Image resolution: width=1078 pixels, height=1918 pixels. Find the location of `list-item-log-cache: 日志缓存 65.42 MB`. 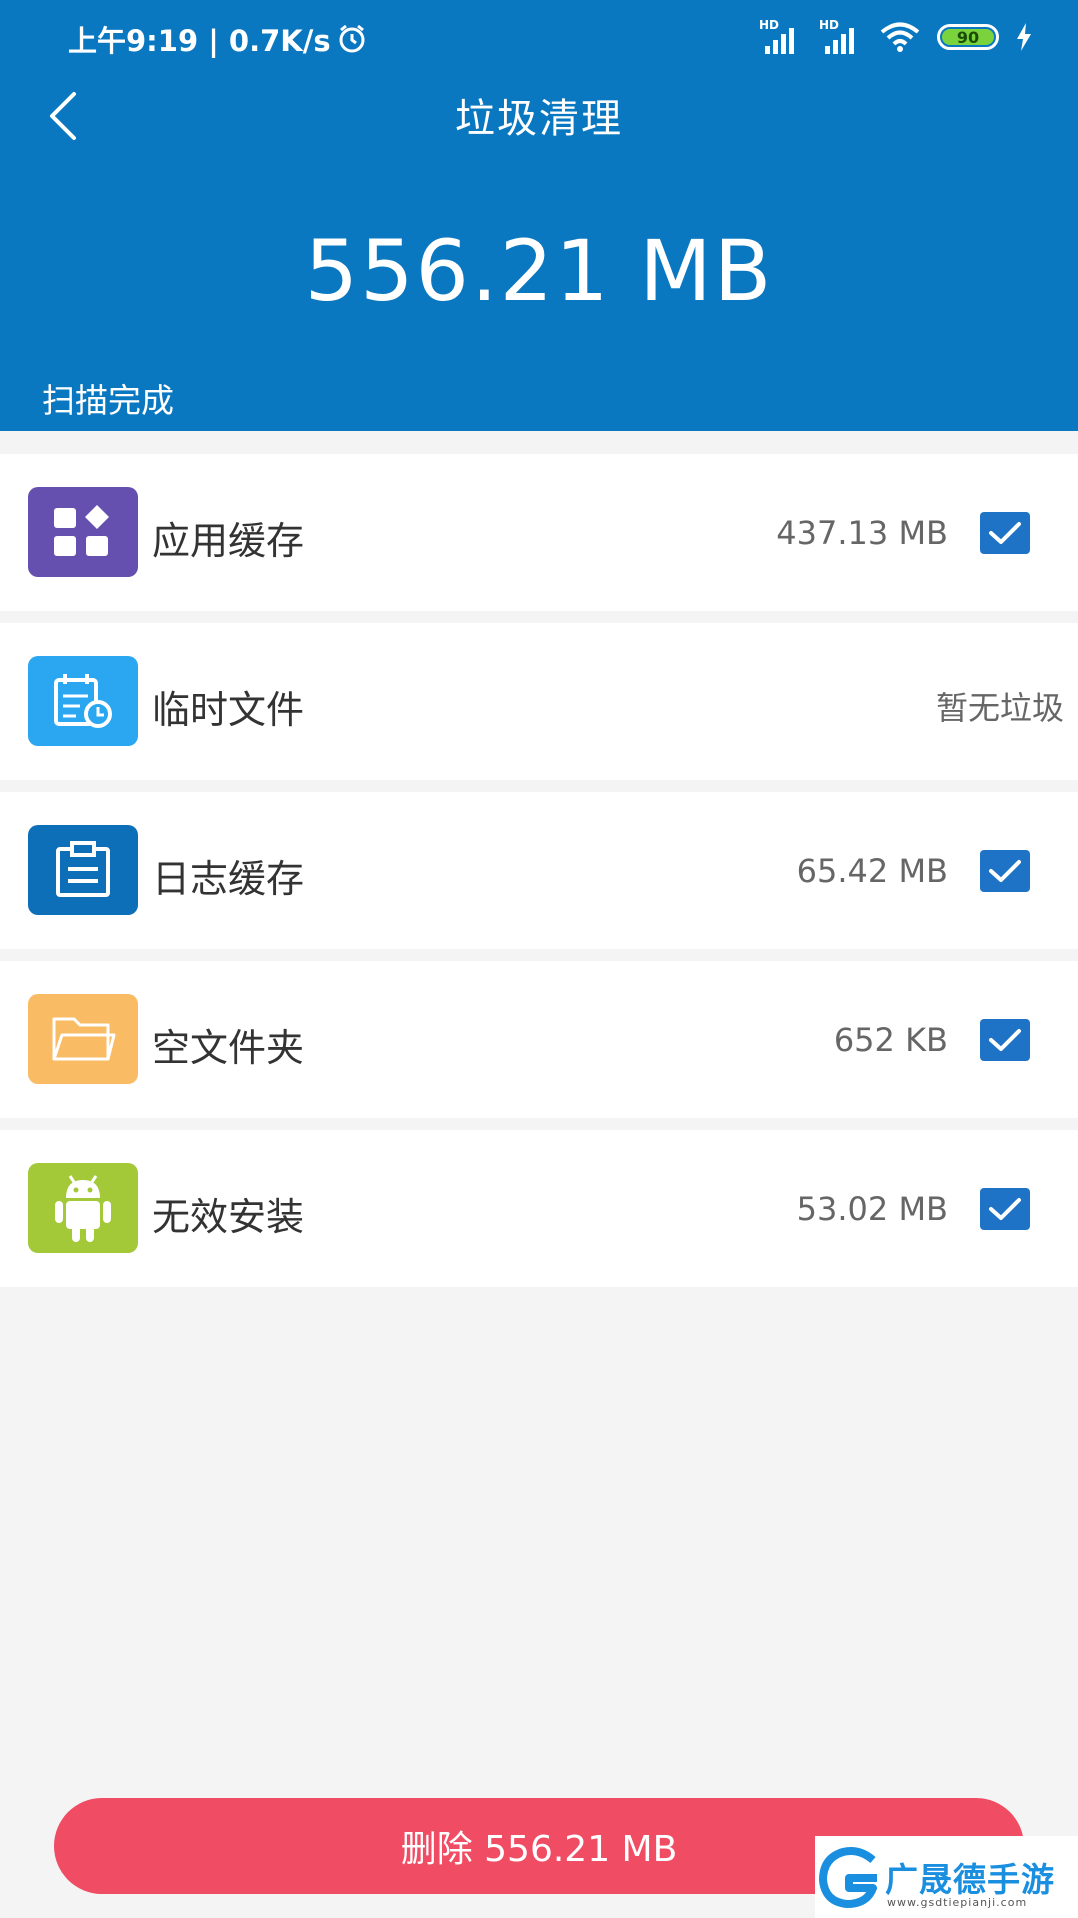

list-item-log-cache: 日志缓存 65.42 MB is located at coordinates (539, 870).